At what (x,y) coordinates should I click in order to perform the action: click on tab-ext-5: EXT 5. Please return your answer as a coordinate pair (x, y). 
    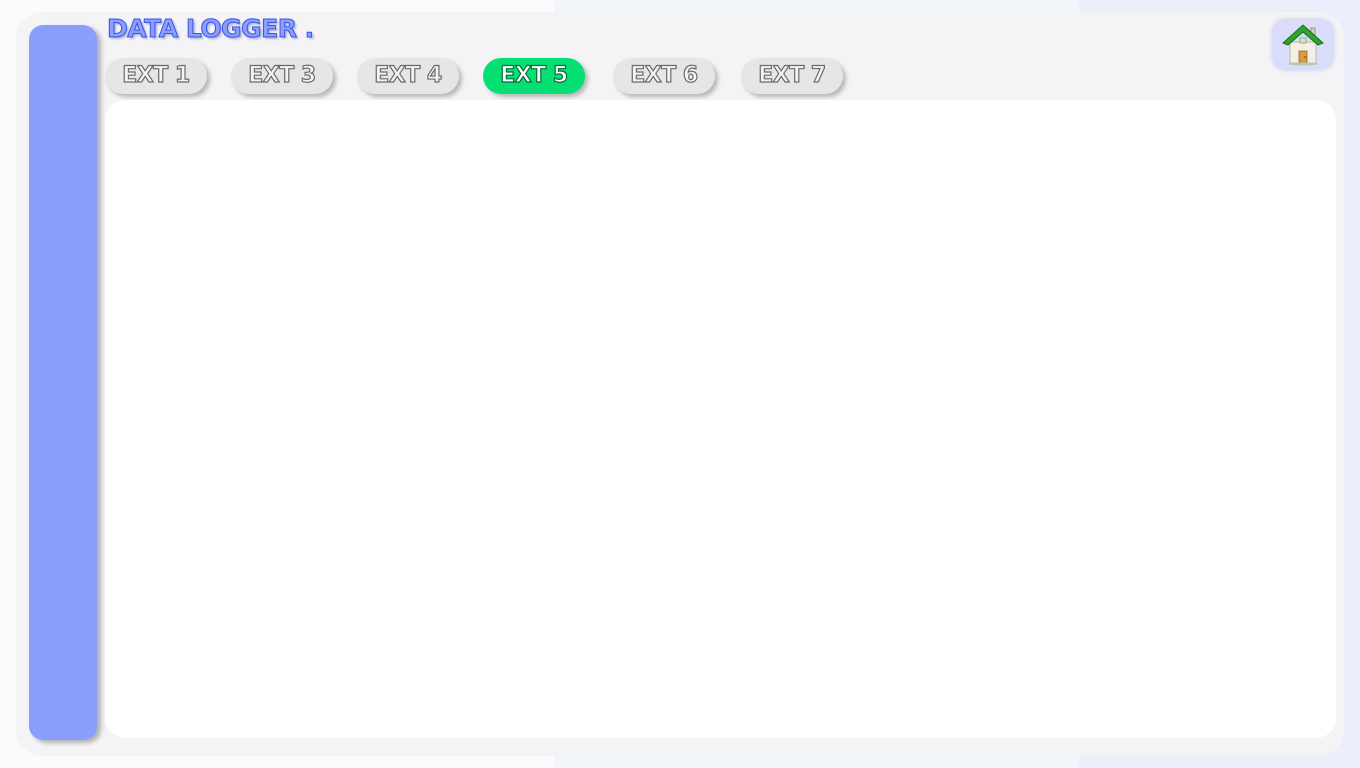
    Looking at the image, I should click on (534, 76).